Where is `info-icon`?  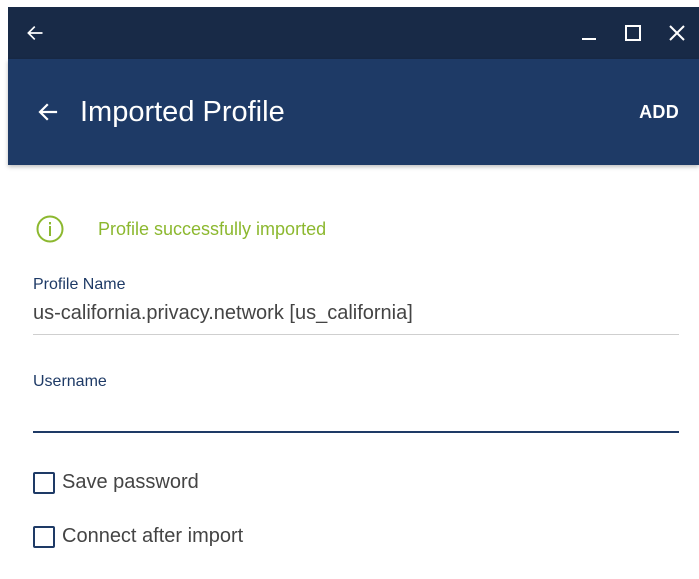
info-icon is located at coordinates (50, 229).